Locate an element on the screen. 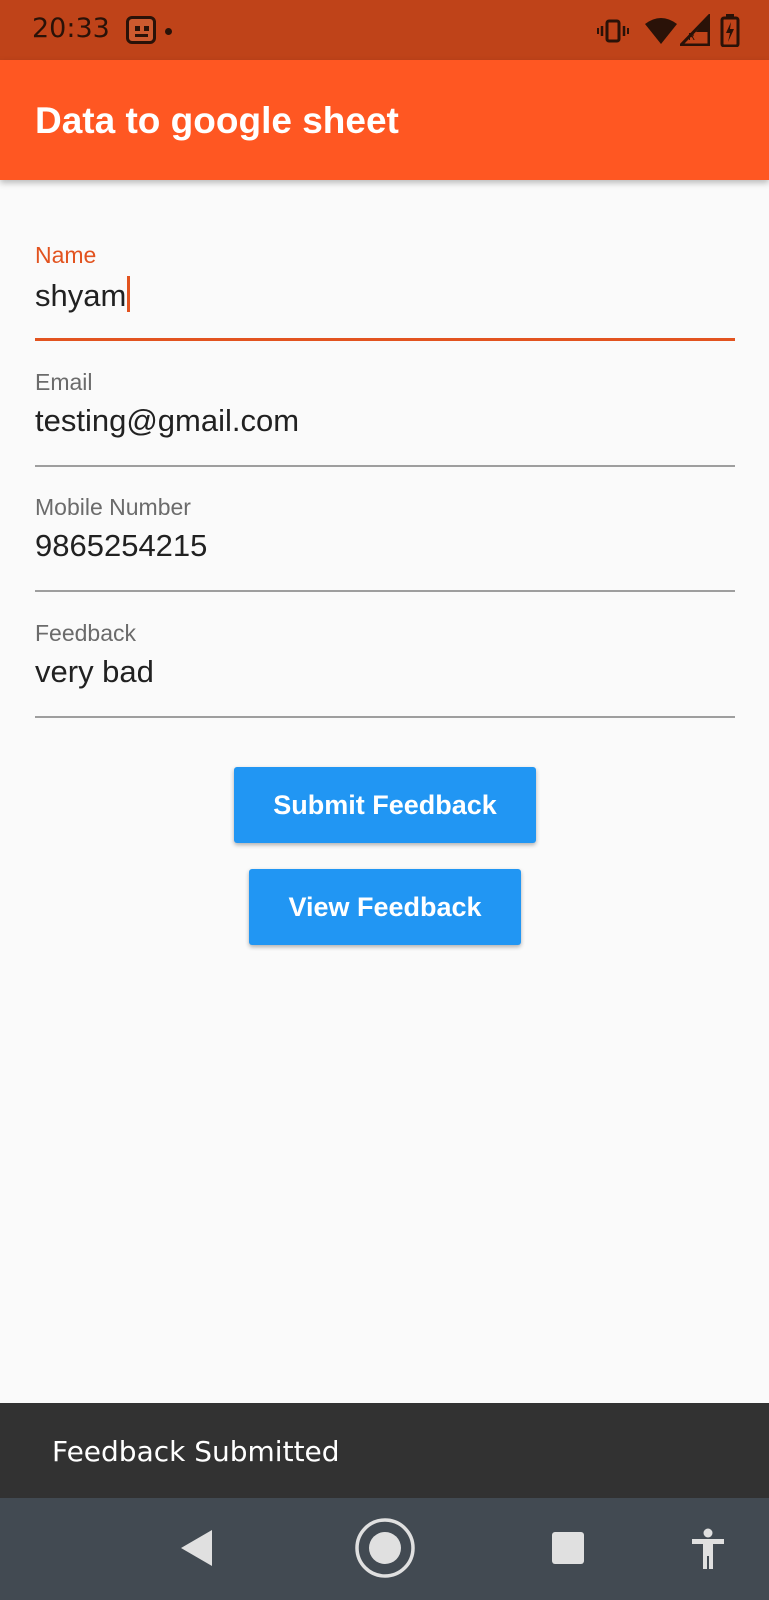 The width and height of the screenshot is (769, 1600). name-value: shyam is located at coordinates (81, 295).